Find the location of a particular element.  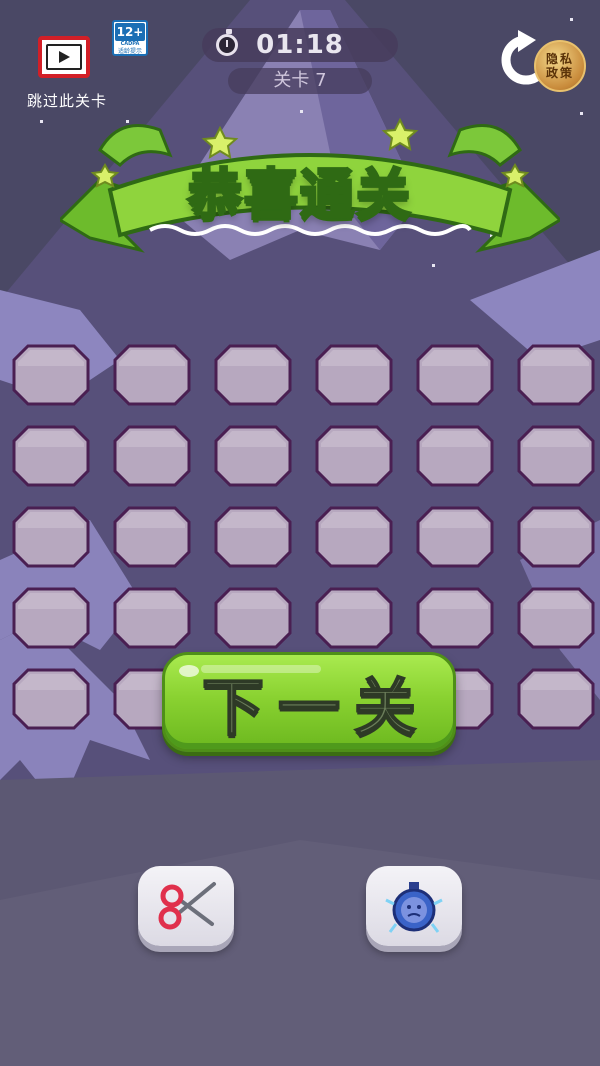

scissors-tool-button is located at coordinates (186, 906).